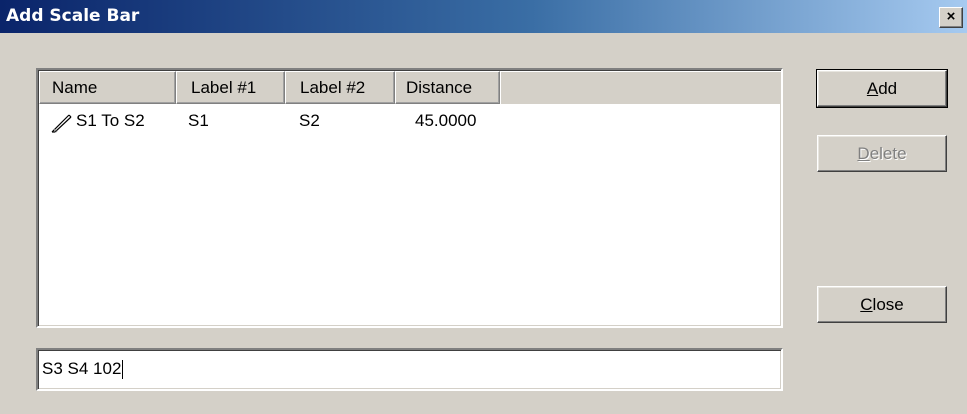 The width and height of the screenshot is (967, 414). What do you see at coordinates (410, 120) in the screenshot?
I see `list-item: S1 To S2 S1 S2 45.0000` at bounding box center [410, 120].